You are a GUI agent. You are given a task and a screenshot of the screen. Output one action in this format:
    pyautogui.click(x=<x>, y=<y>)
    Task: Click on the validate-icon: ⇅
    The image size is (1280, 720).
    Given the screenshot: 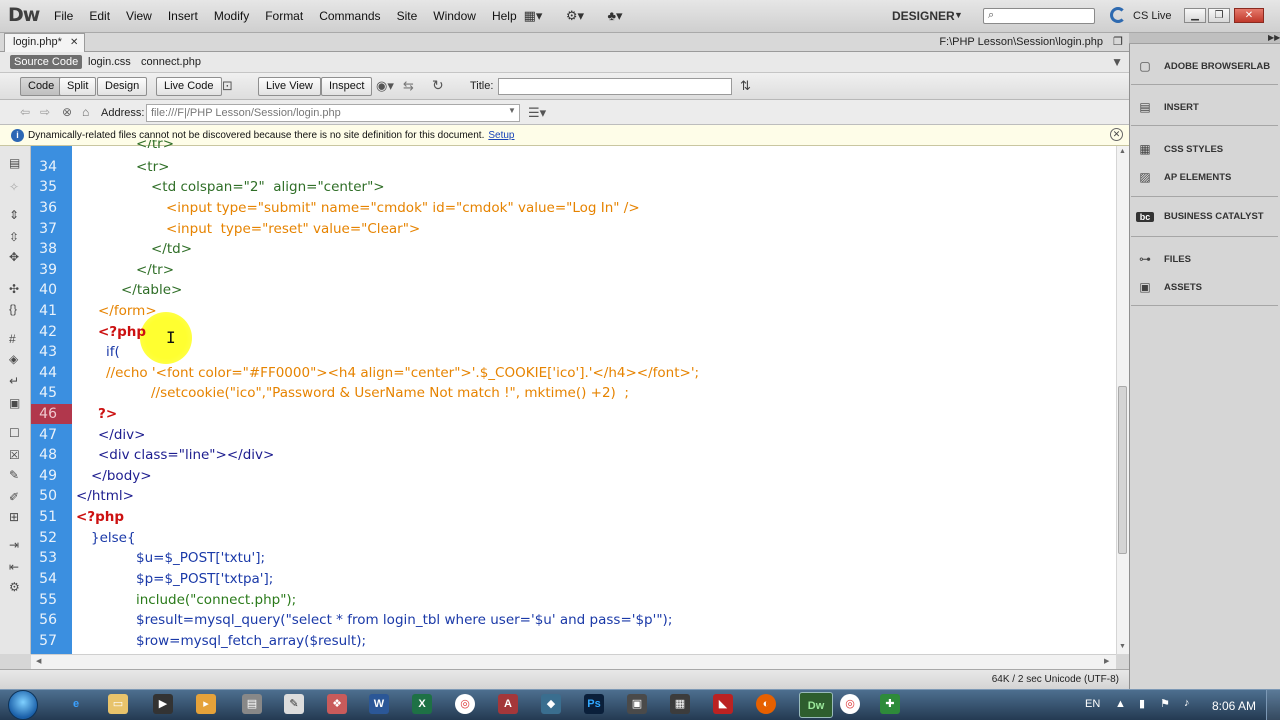 What is the action you would take?
    pyautogui.click(x=745, y=86)
    